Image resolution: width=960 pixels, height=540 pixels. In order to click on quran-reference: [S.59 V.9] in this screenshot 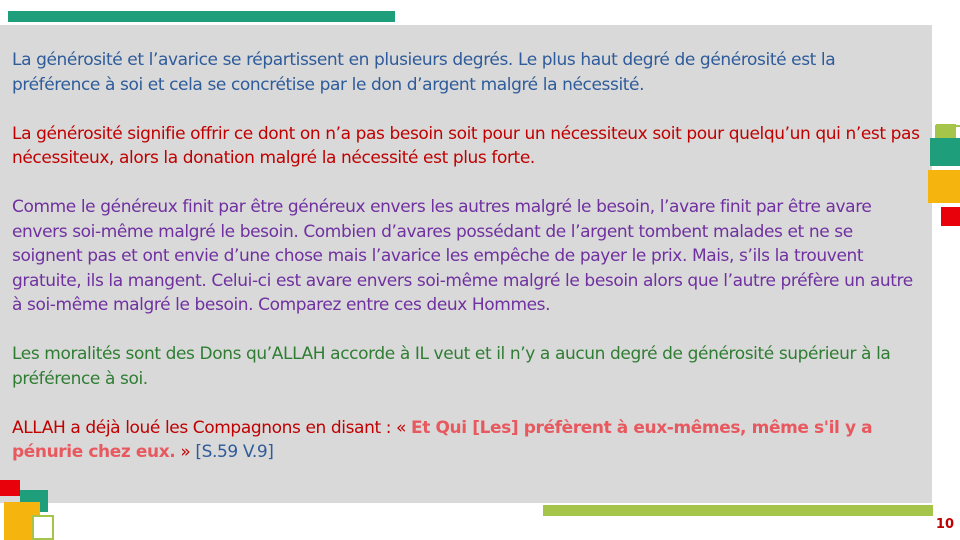, I will do `click(234, 452)`.